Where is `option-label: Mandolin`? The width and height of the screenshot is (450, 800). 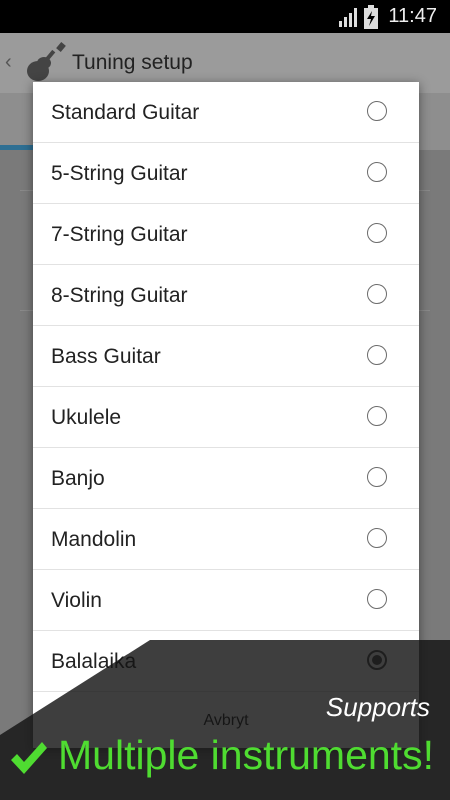 option-label: Mandolin is located at coordinates (94, 539).